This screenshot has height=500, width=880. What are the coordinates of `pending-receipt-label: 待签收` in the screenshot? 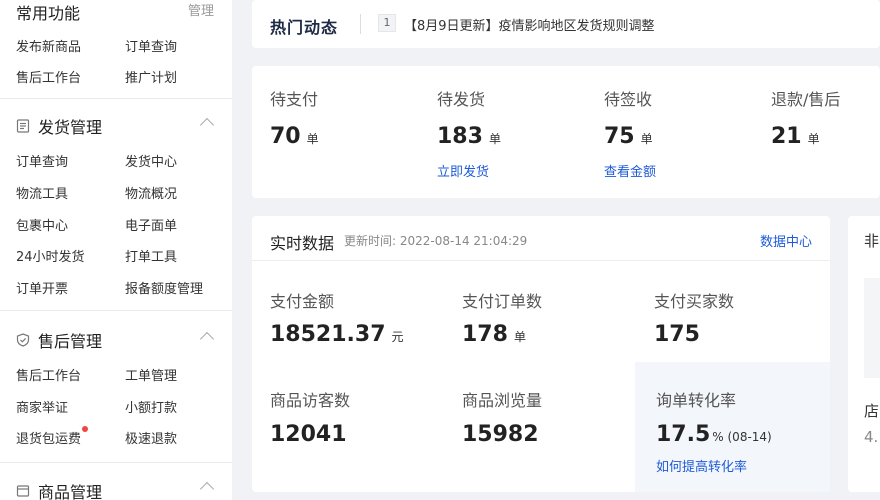 It's located at (628, 99).